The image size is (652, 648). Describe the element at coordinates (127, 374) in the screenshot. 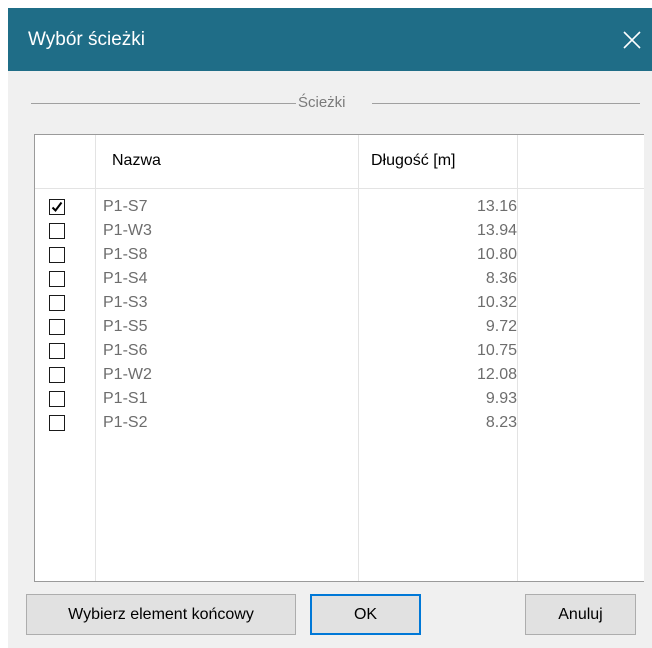

I see `row-name: P1-W2` at that location.